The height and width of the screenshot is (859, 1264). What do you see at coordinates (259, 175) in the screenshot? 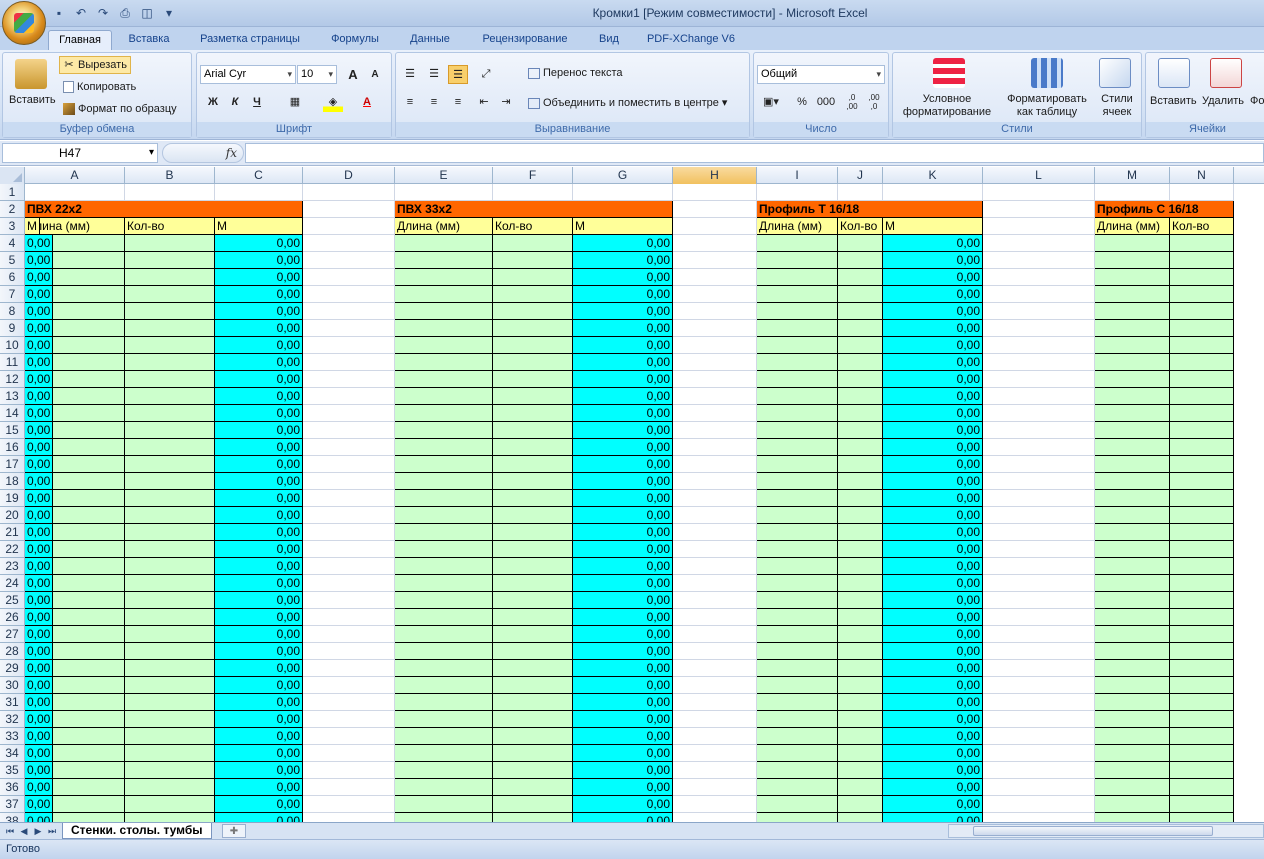
I see `column-header-c: C` at bounding box center [259, 175].